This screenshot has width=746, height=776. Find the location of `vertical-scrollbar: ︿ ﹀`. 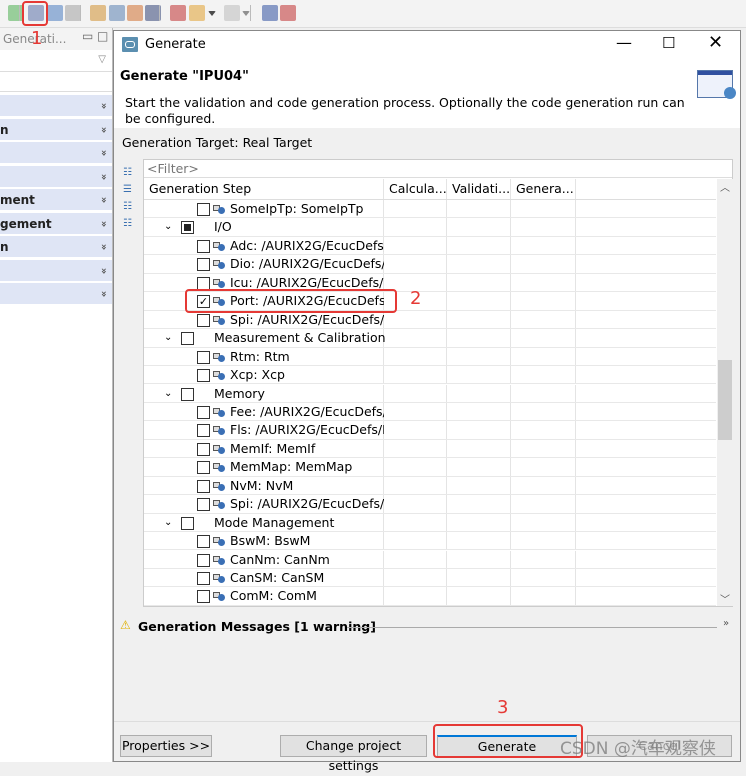

vertical-scrollbar: ︿ ﹀ is located at coordinates (725, 392).